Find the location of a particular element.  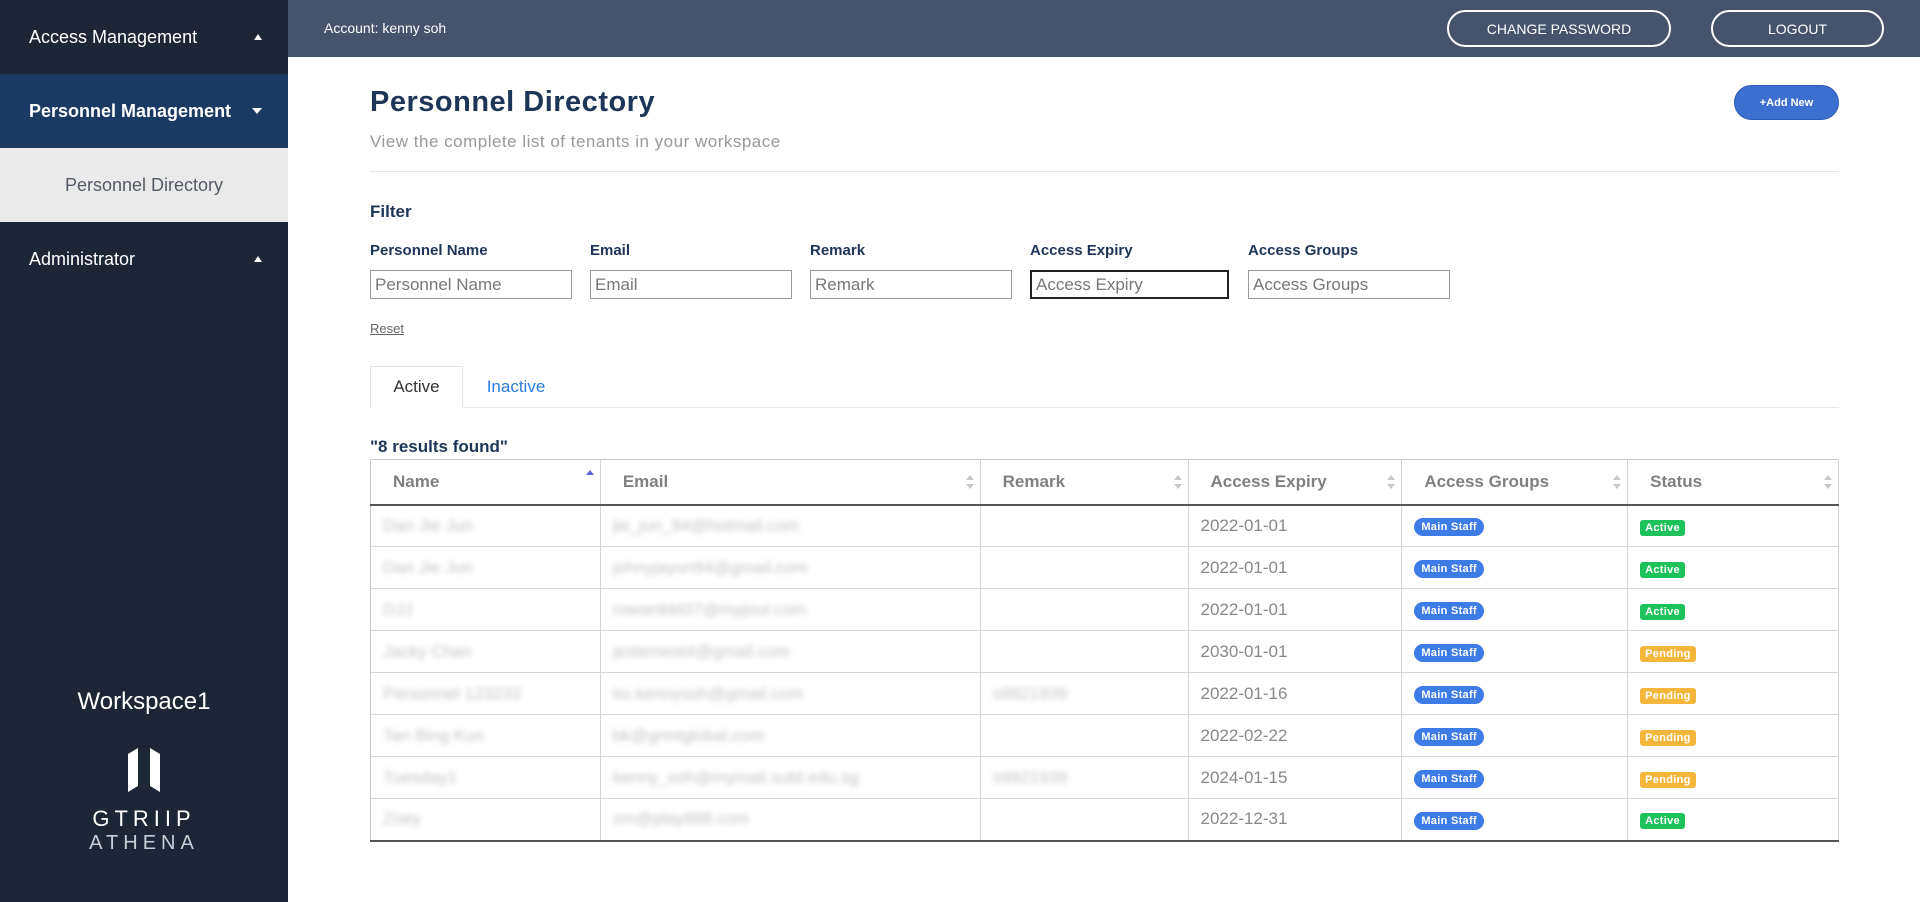

sidebar-item-personnel-management: Personnel Management is located at coordinates (144, 111).